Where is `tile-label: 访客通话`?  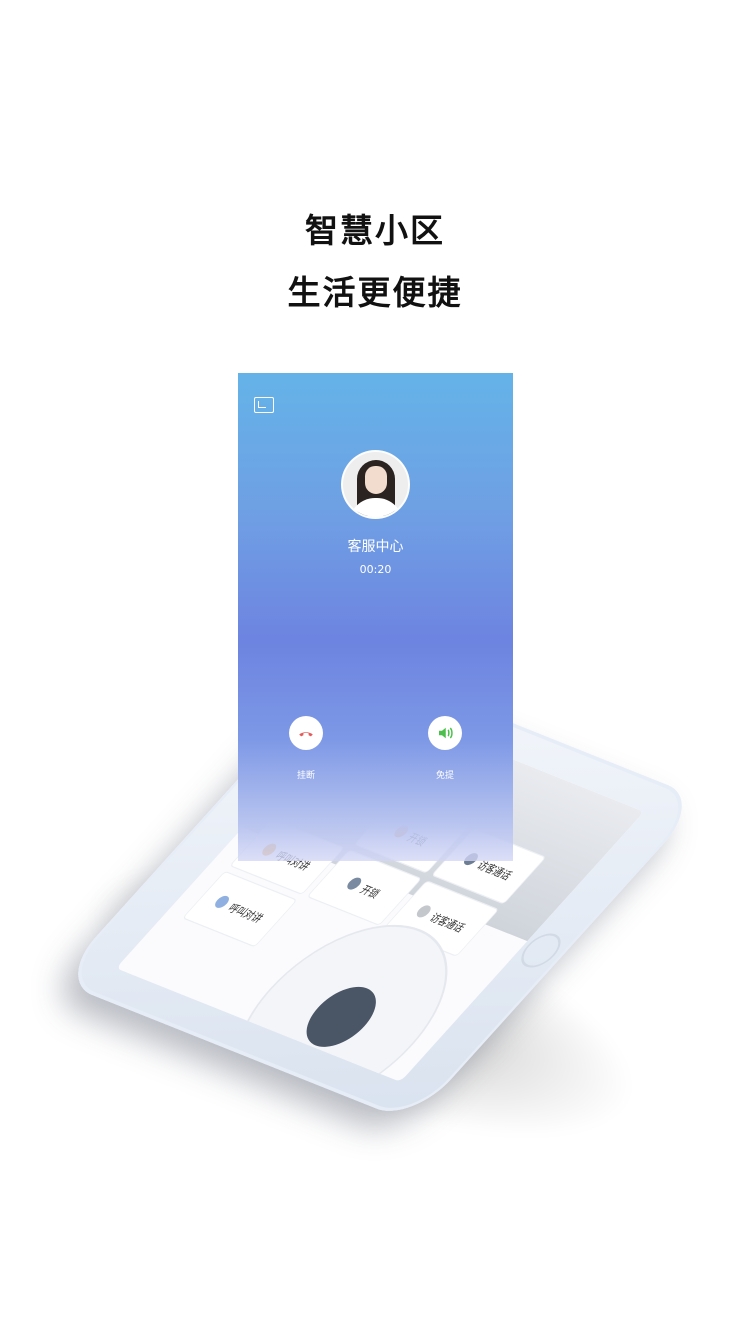 tile-label: 访客通话 is located at coordinates (446, 923).